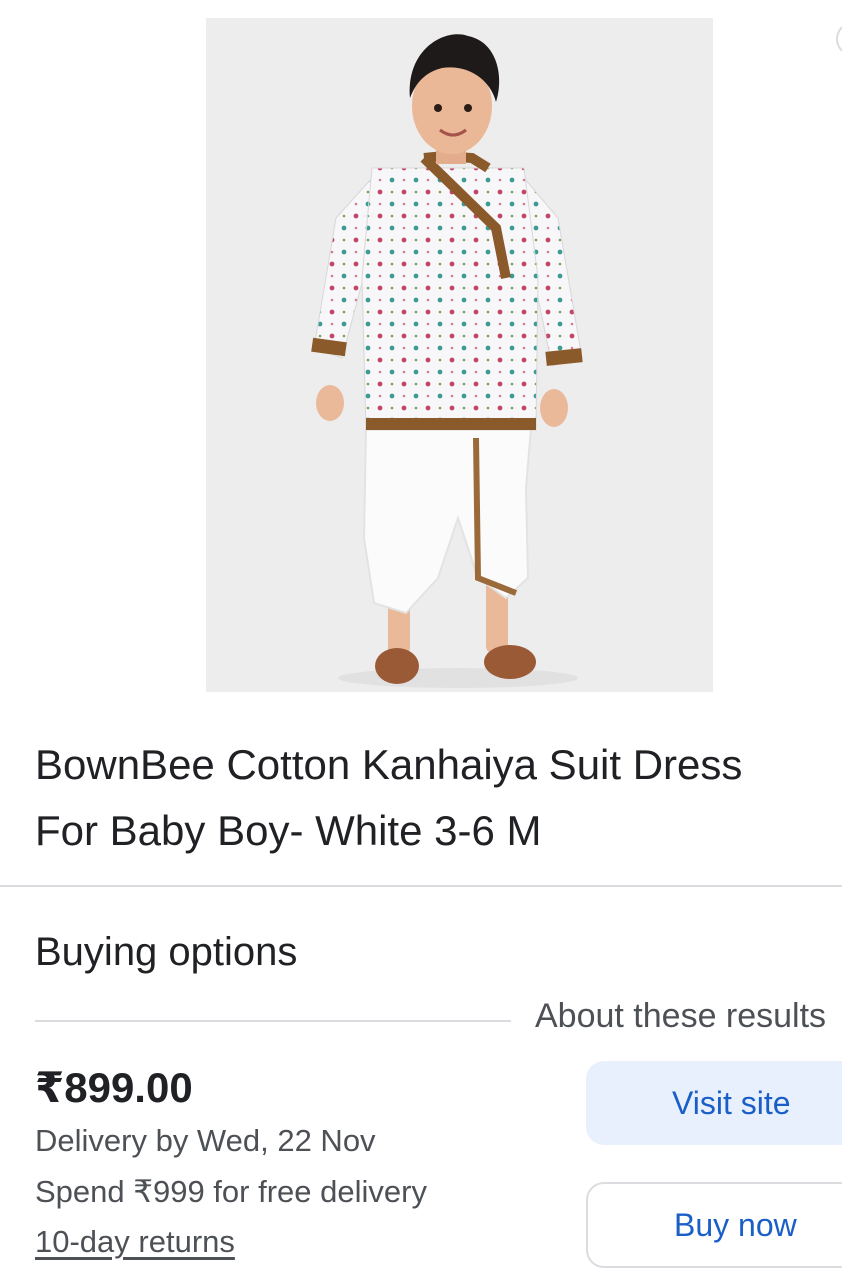 This screenshot has height=1280, width=842. I want to click on section-divider, so click(421, 886).